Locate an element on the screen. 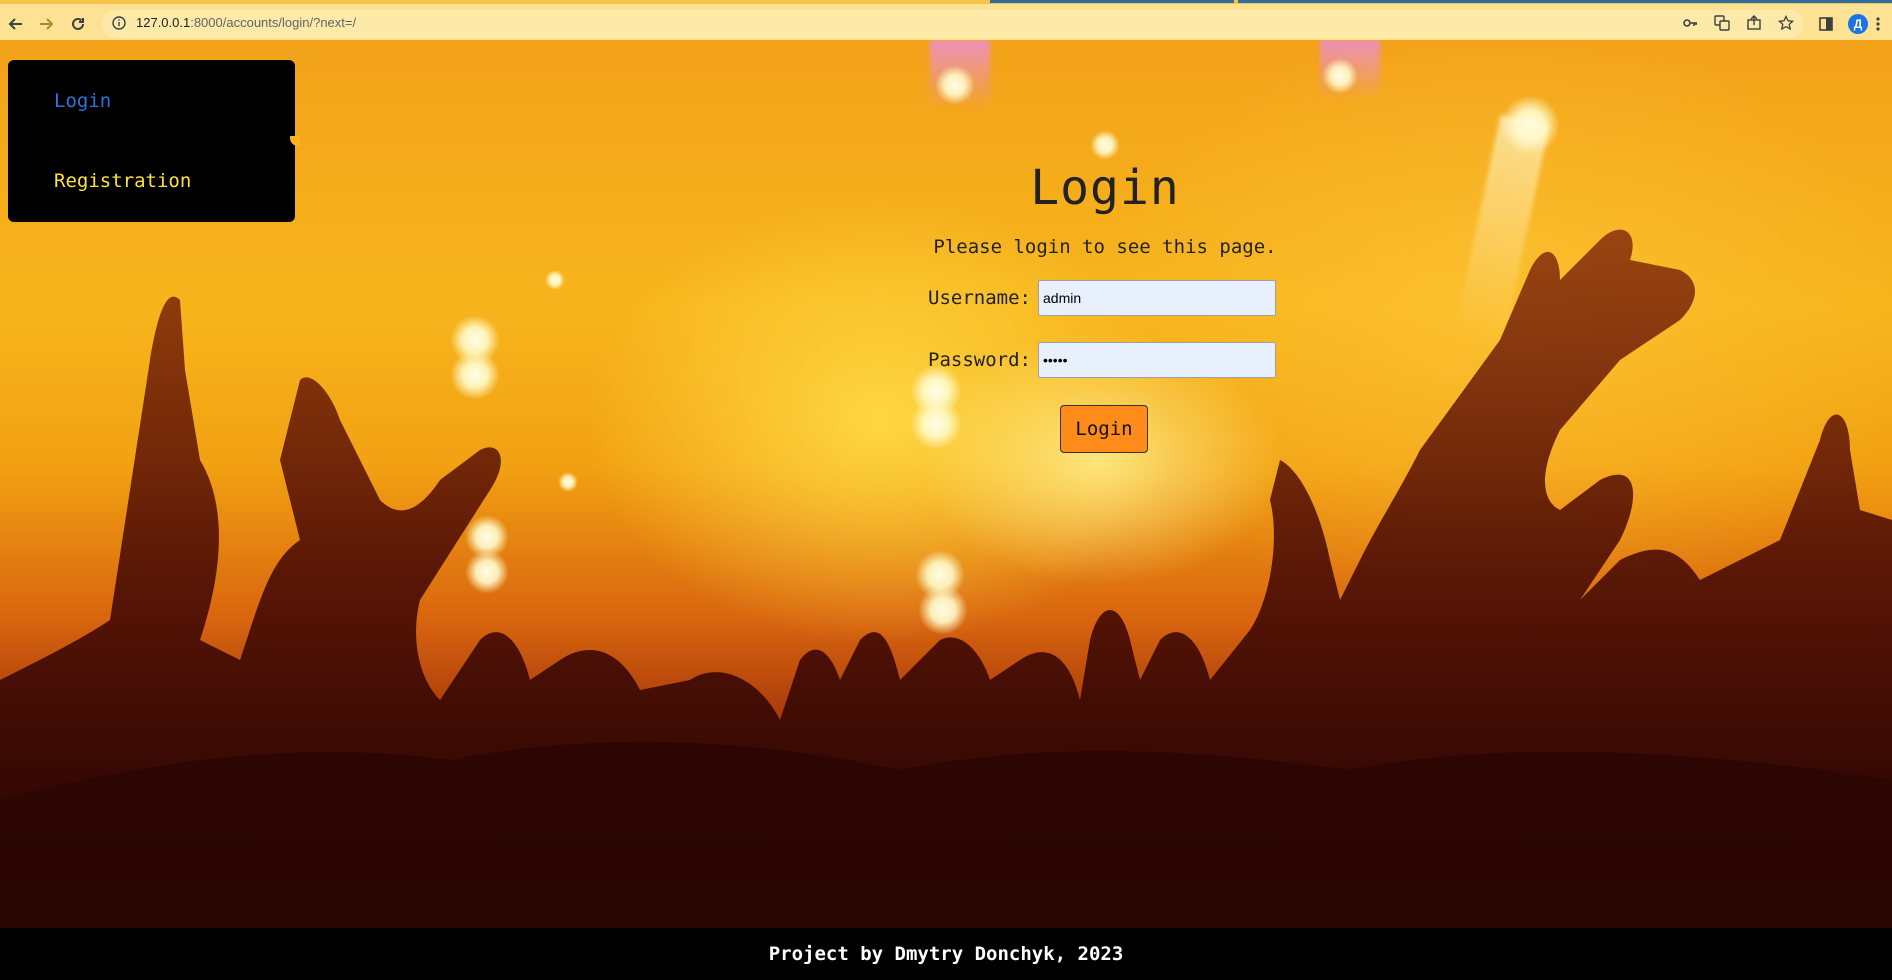  url-text: 127.0.0.1:8000/accounts/login/?next=/ is located at coordinates (246, 22).